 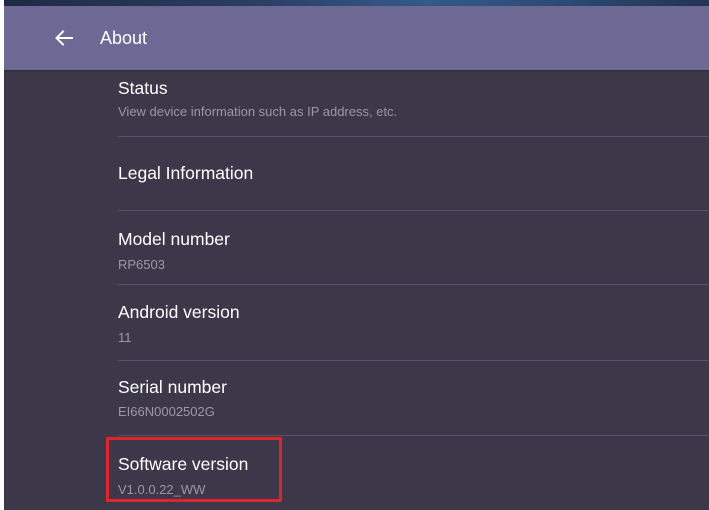 I want to click on back-button, so click(x=64, y=38).